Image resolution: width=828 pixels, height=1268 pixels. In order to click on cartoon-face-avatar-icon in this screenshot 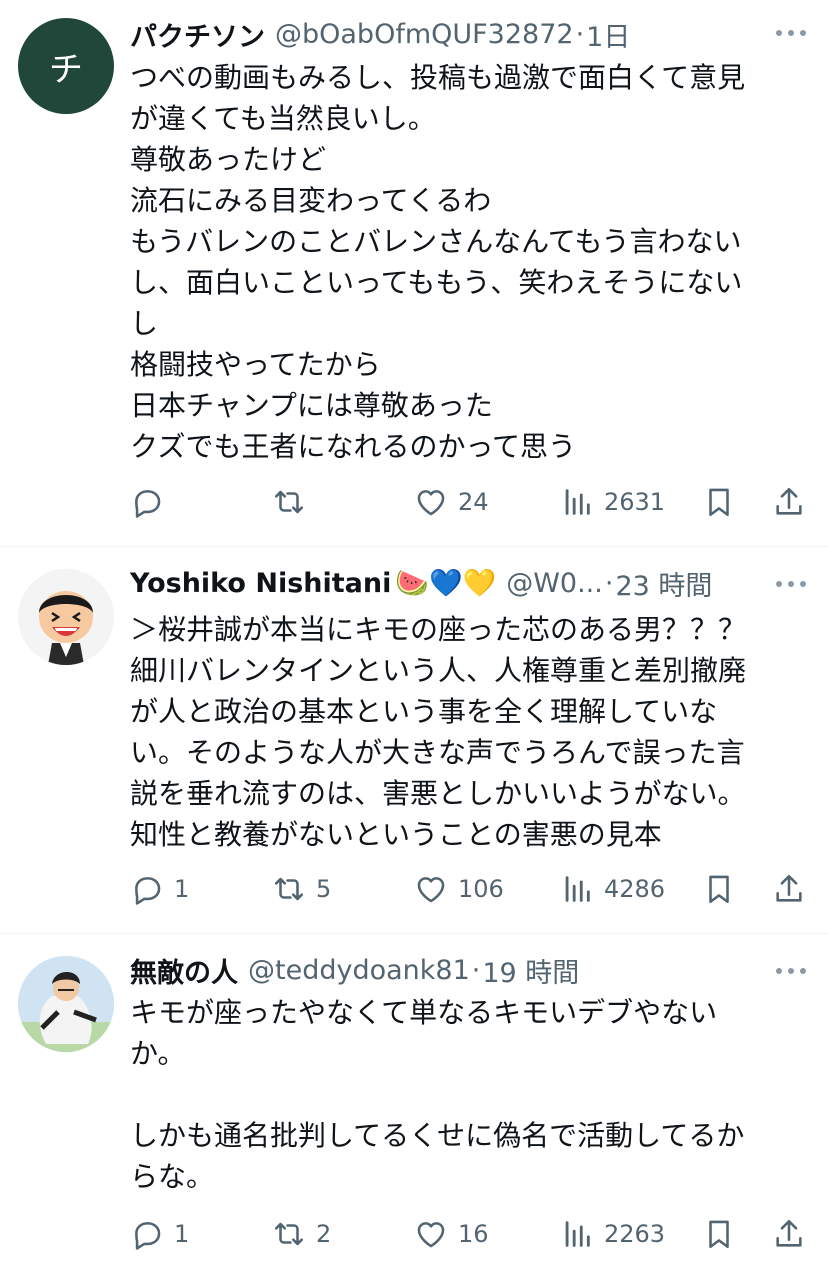, I will do `click(66, 617)`.